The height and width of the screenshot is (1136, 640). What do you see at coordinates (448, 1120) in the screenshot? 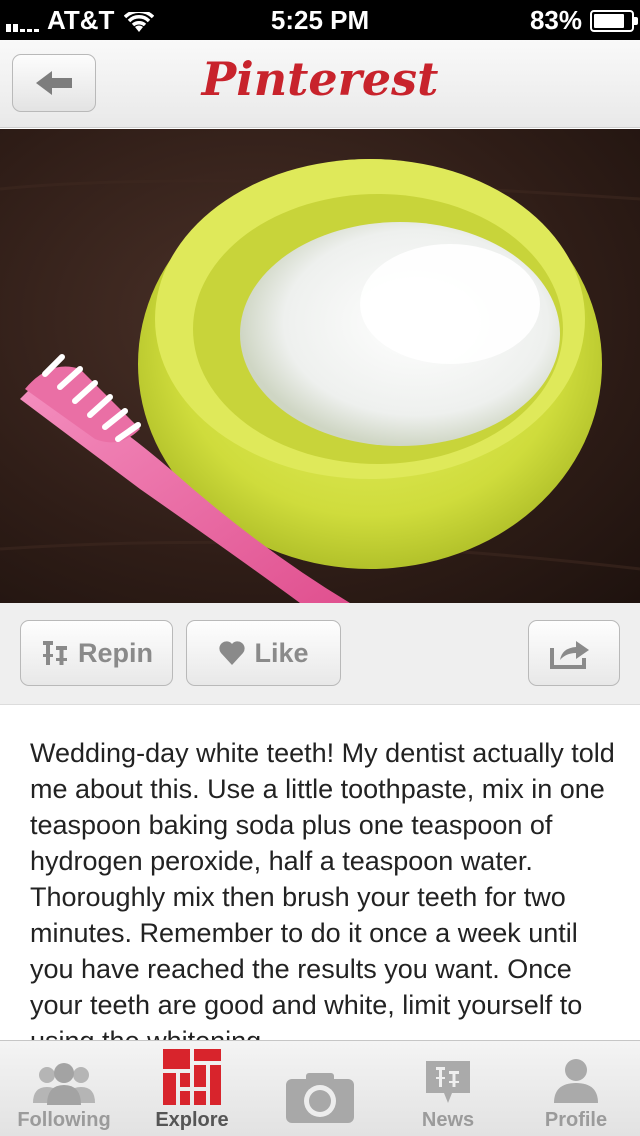
I see `tab-label-news: News` at bounding box center [448, 1120].